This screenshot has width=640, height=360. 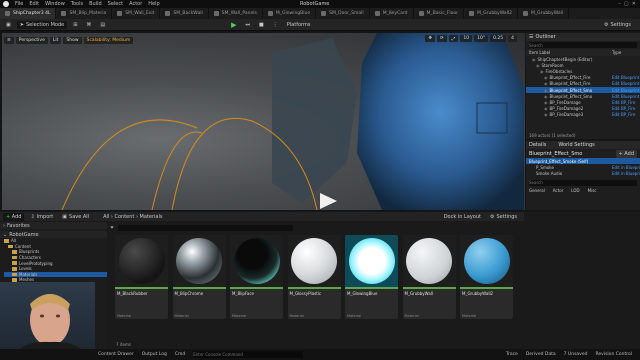 What do you see at coordinates (275, 25) in the screenshot?
I see `play-options-icon: ⋮` at bounding box center [275, 25].